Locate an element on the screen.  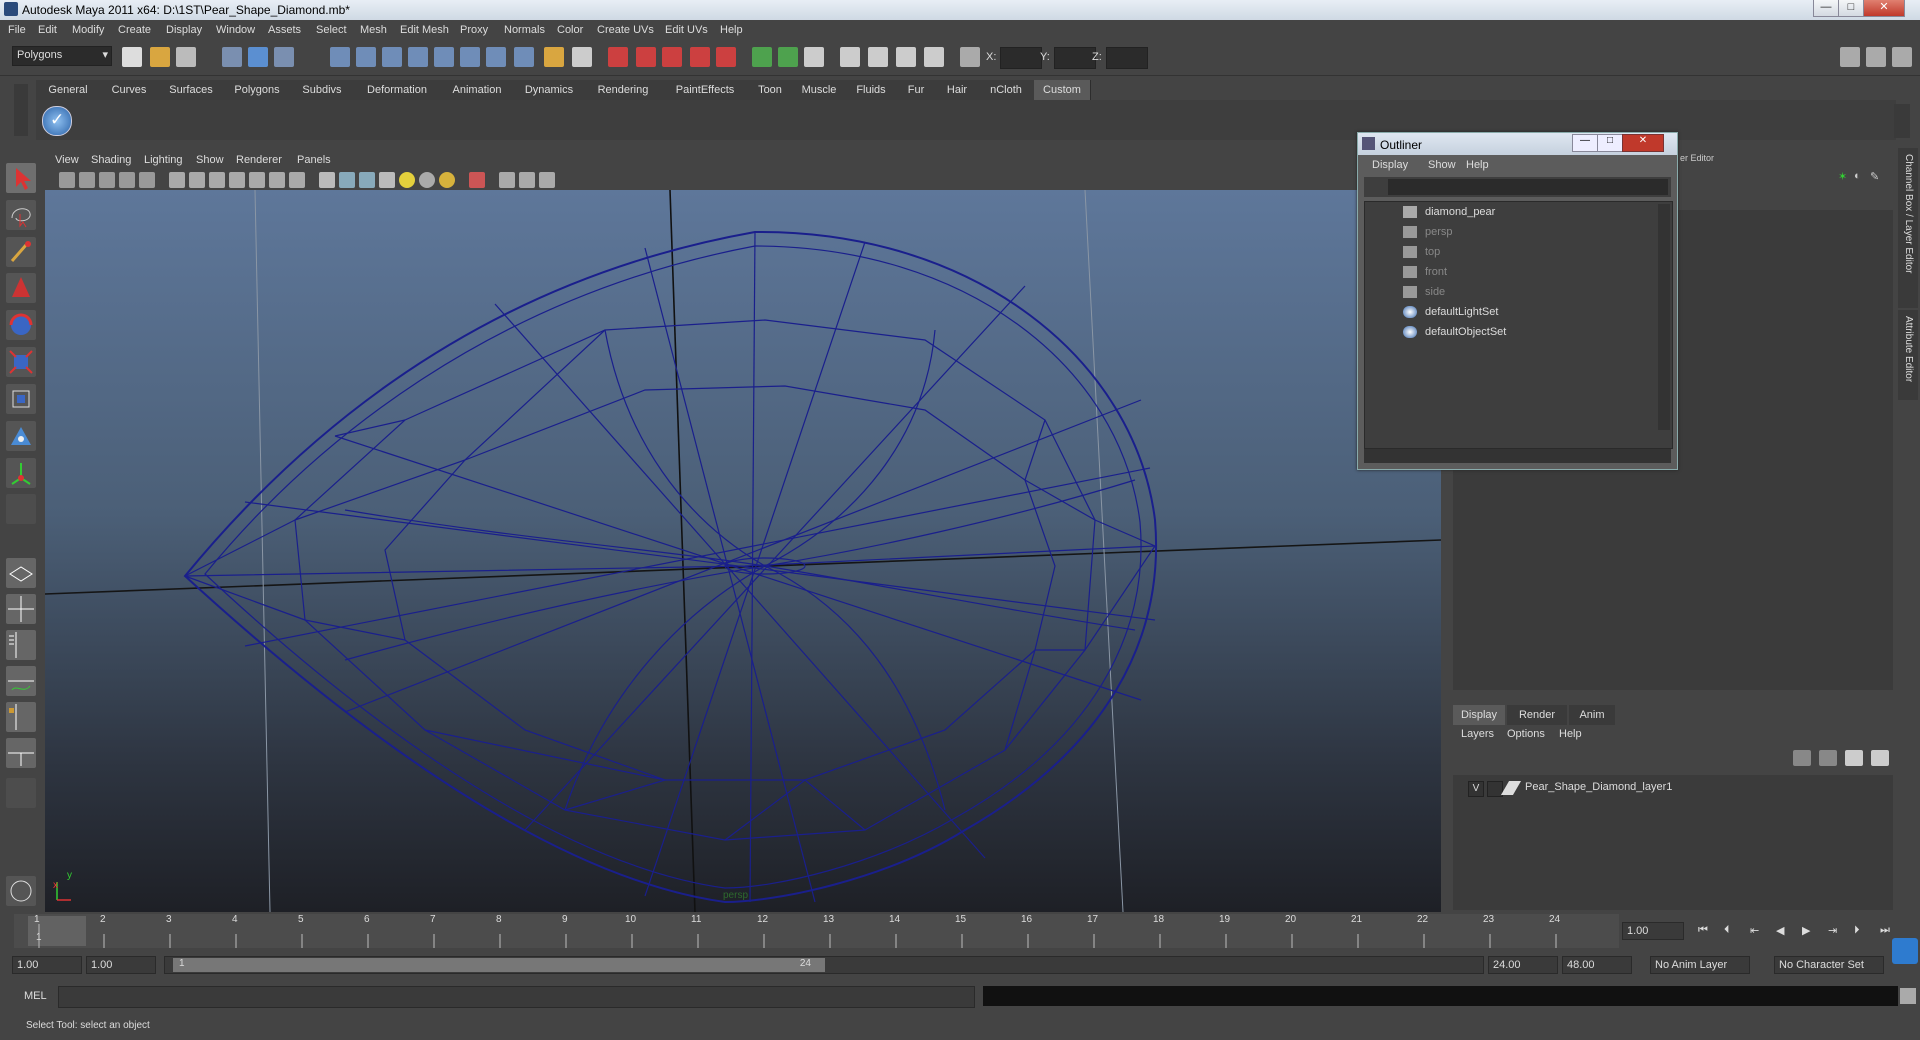
shelf-tab-subdivs: Subdivs is located at coordinates (322, 90).